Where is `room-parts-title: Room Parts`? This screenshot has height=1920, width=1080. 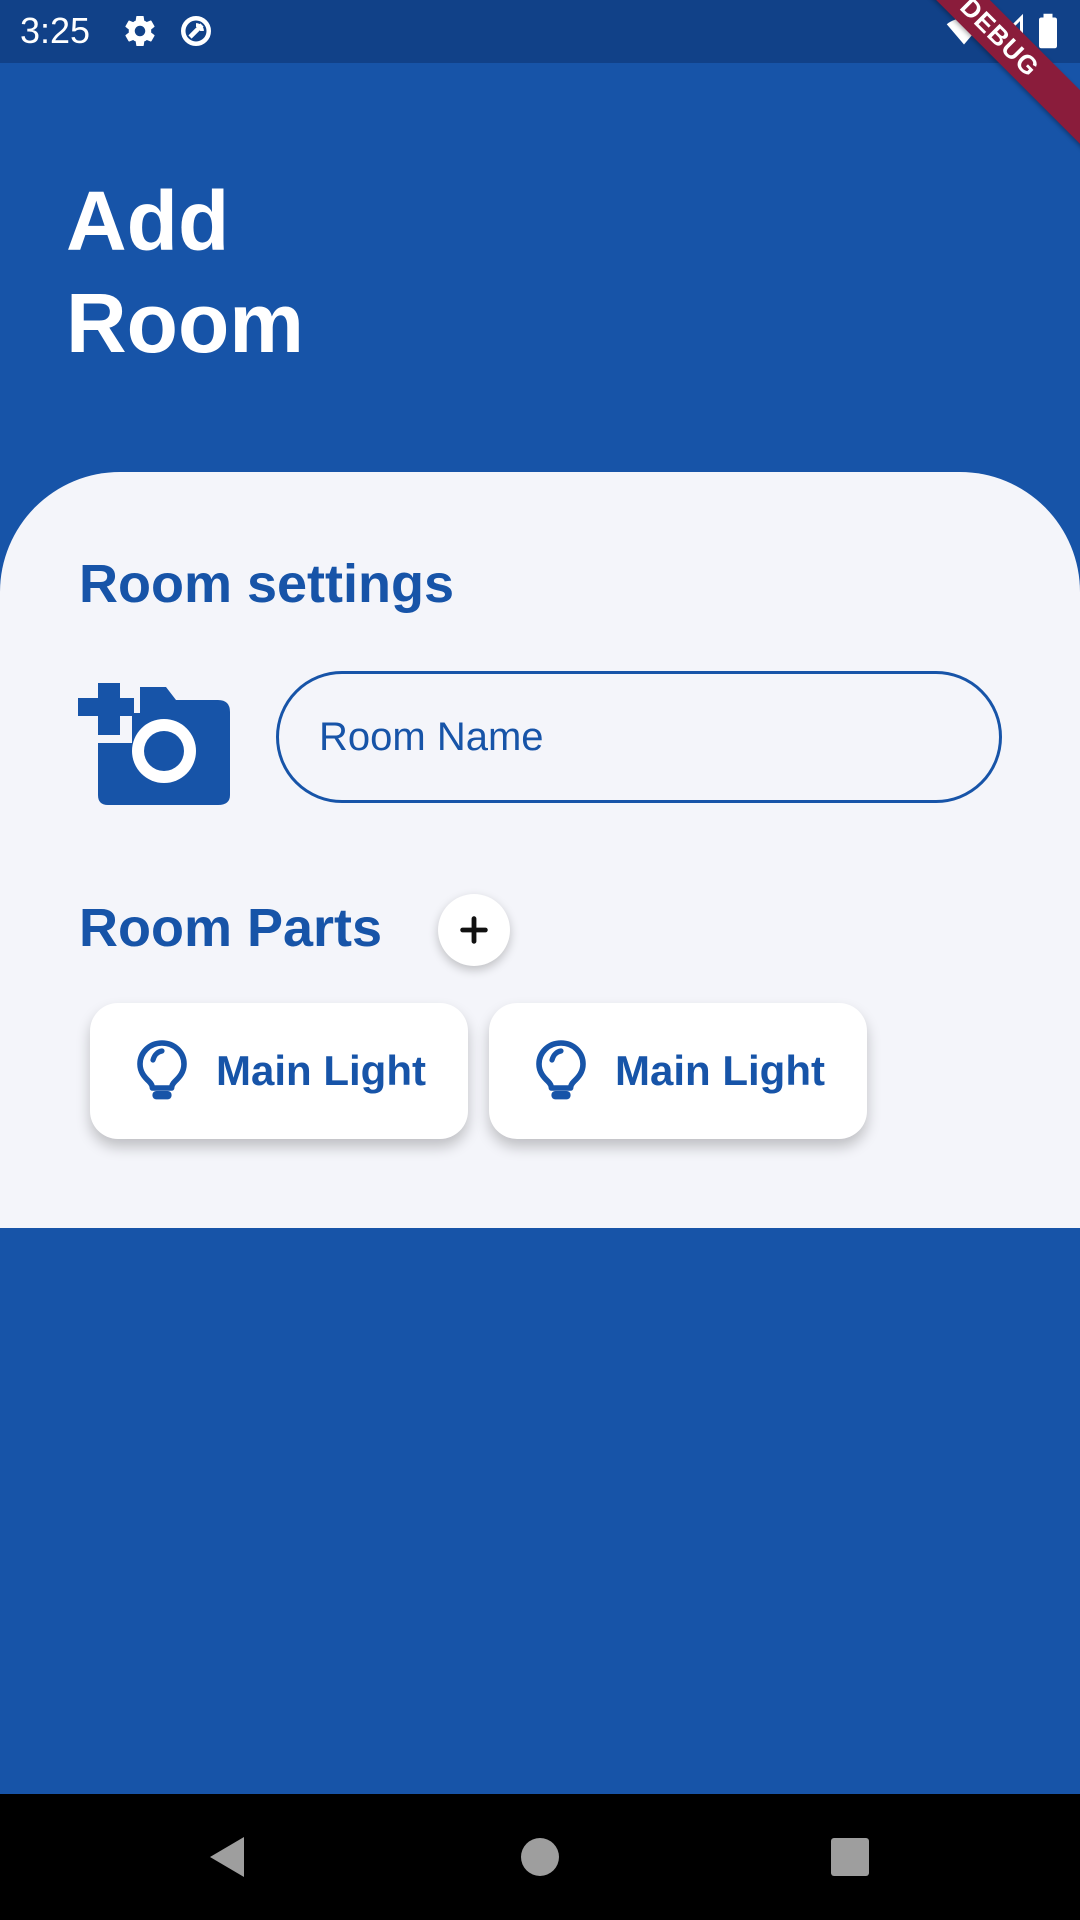
room-parts-title: Room Parts is located at coordinates (231, 928).